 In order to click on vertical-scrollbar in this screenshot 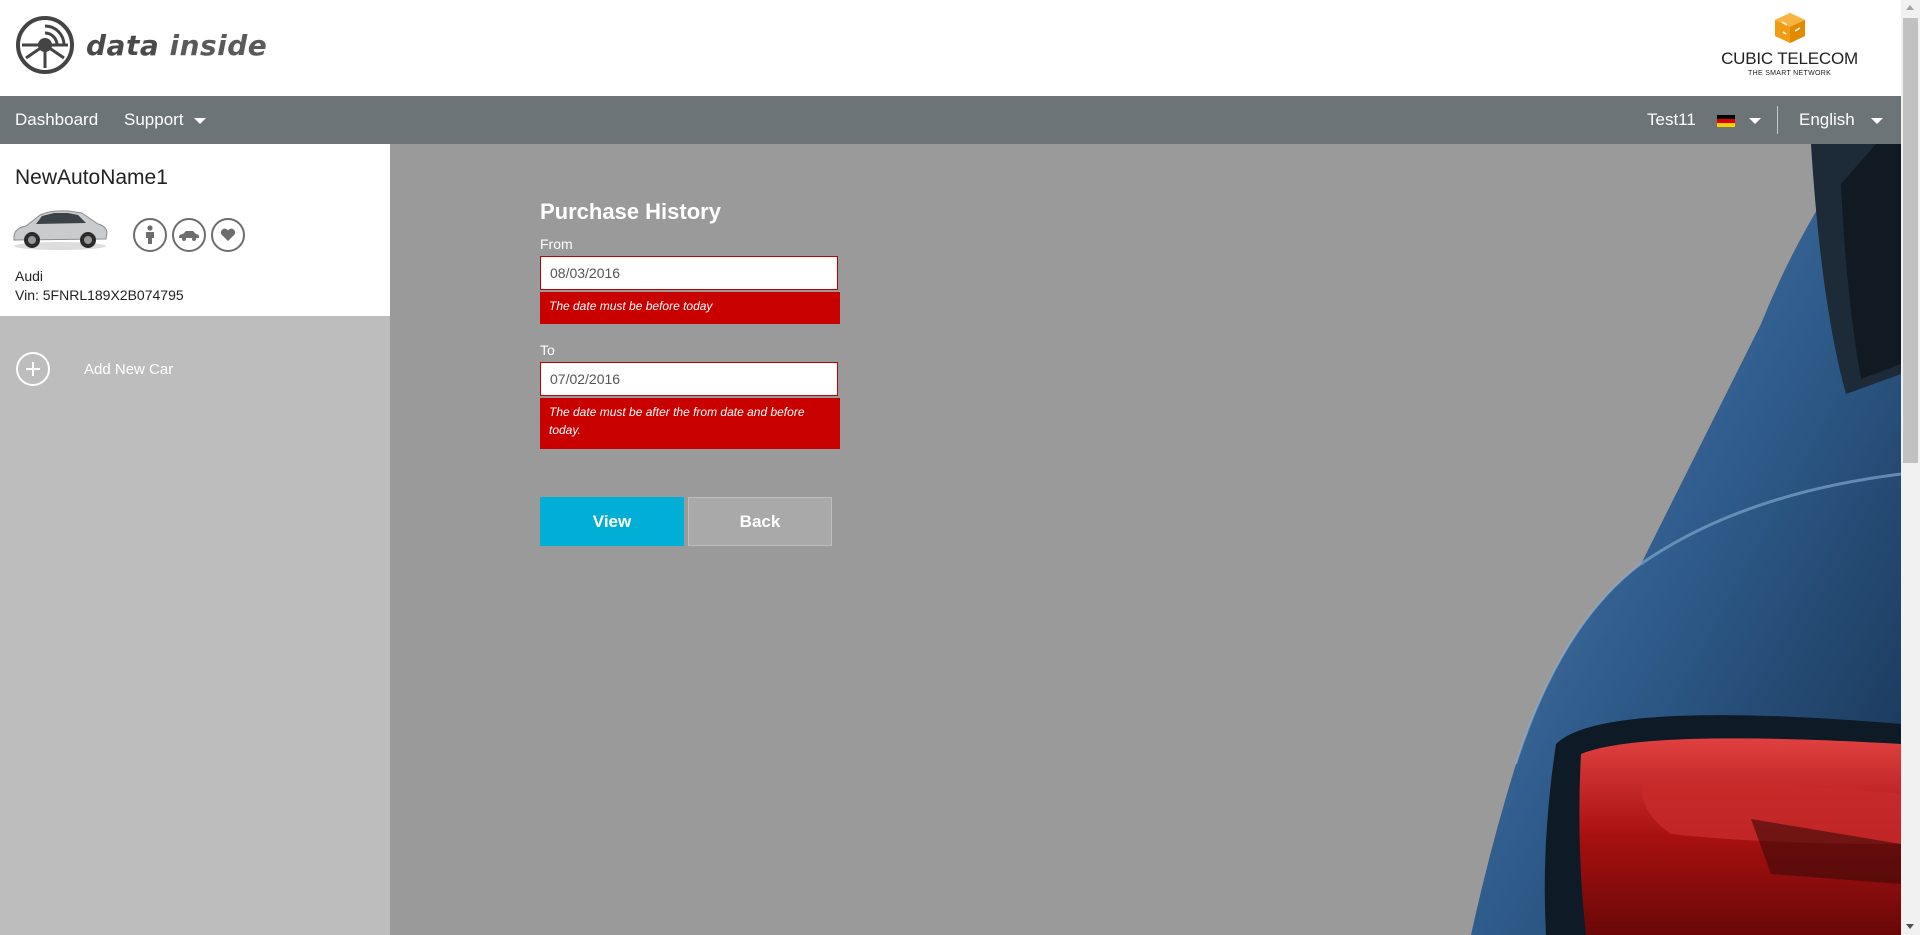, I will do `click(1910, 467)`.